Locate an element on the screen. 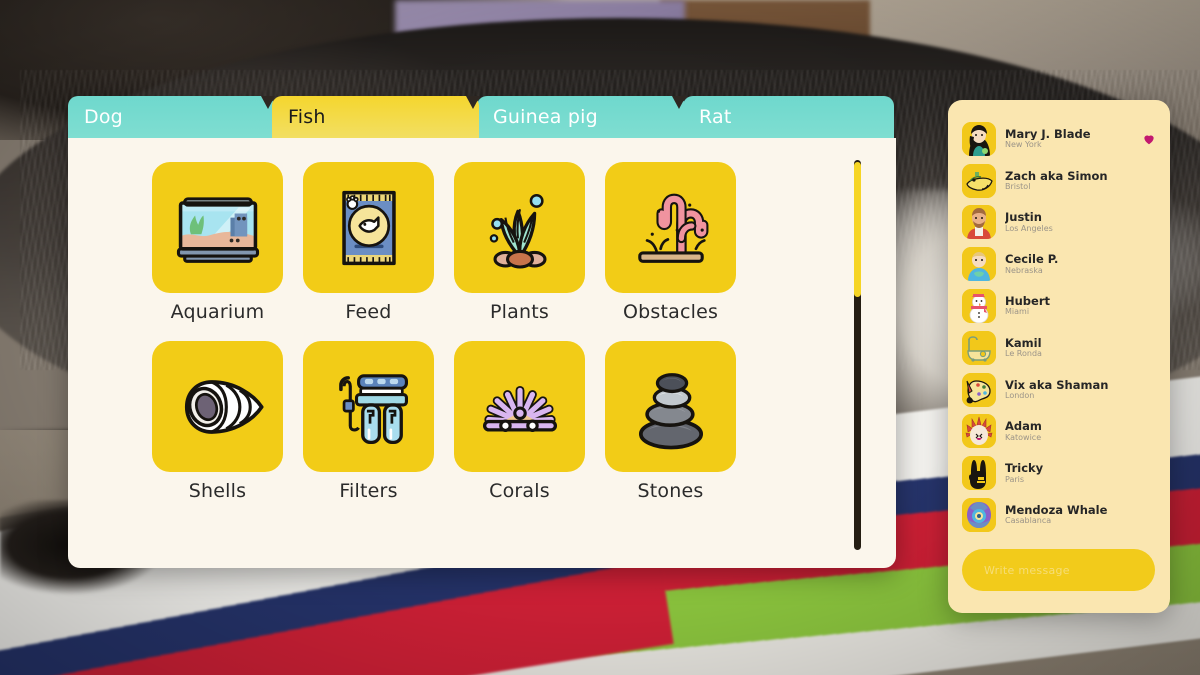 The width and height of the screenshot is (1200, 675). contact-city: Katowice is located at coordinates (1023, 437).